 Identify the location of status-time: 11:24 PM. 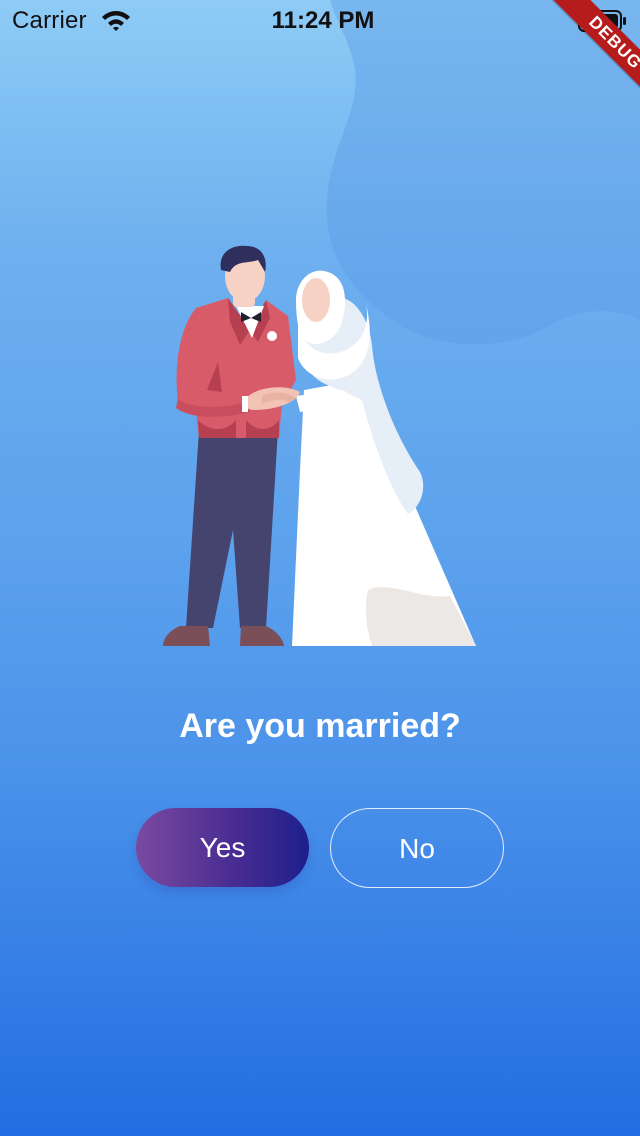
(323, 20).